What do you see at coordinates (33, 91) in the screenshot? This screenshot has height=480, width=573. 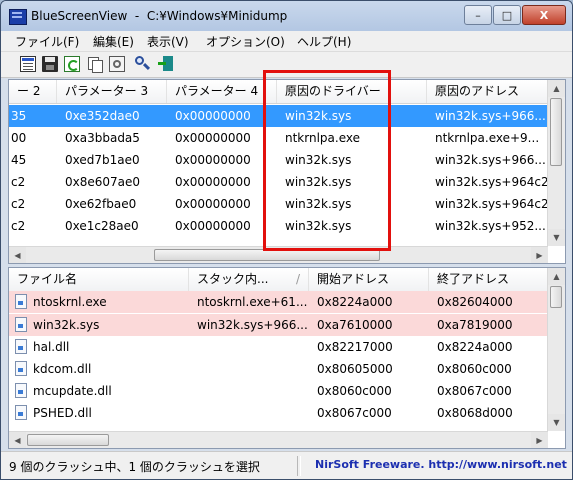 I see `column-param2: ー 2` at bounding box center [33, 91].